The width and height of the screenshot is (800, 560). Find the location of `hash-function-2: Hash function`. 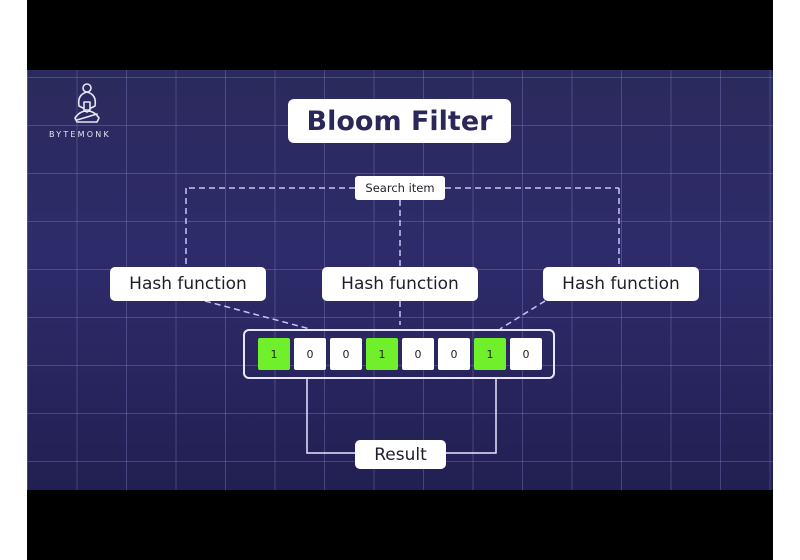

hash-function-2: Hash function is located at coordinates (400, 284).